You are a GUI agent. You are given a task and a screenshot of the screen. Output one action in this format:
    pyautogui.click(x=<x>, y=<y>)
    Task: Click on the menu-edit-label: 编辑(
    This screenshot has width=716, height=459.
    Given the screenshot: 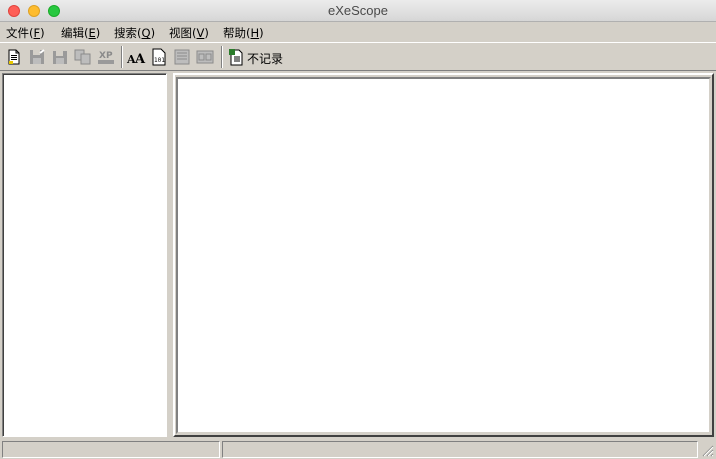 What is the action you would take?
    pyautogui.click(x=75, y=33)
    